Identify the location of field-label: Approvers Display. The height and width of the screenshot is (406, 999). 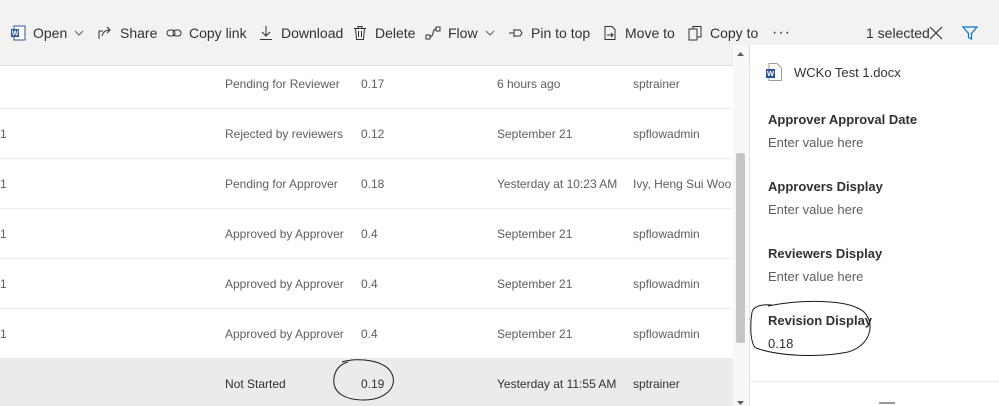
(825, 186).